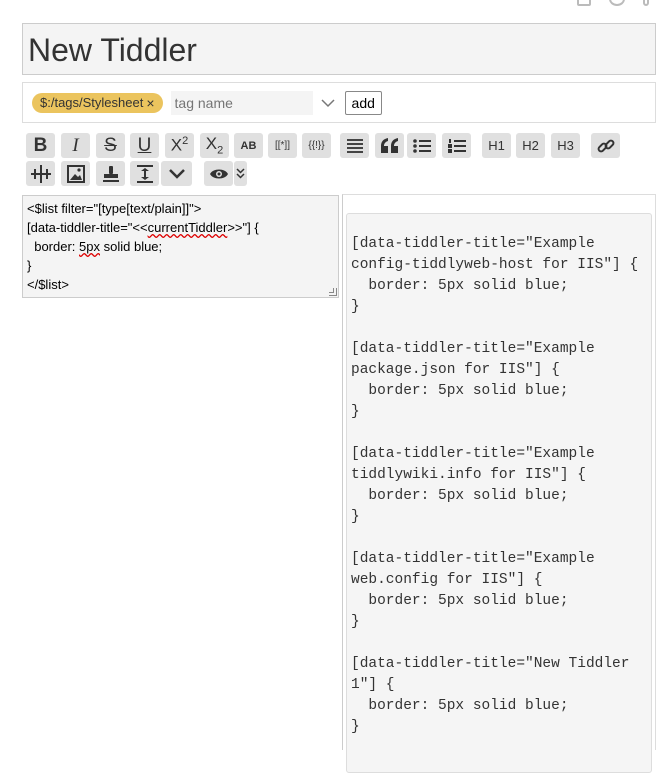 This screenshot has height=773, width=669. I want to click on chevron-down-icon, so click(176, 173).